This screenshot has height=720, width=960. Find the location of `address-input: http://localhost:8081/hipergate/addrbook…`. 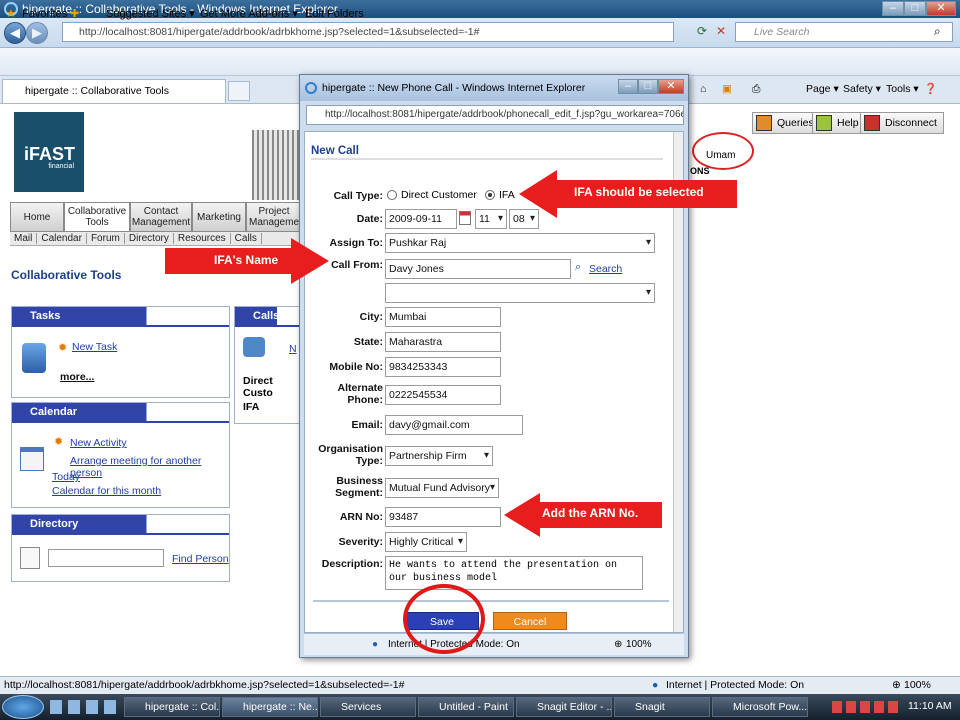

address-input: http://localhost:8081/hipergate/addrbook… is located at coordinates (368, 32).